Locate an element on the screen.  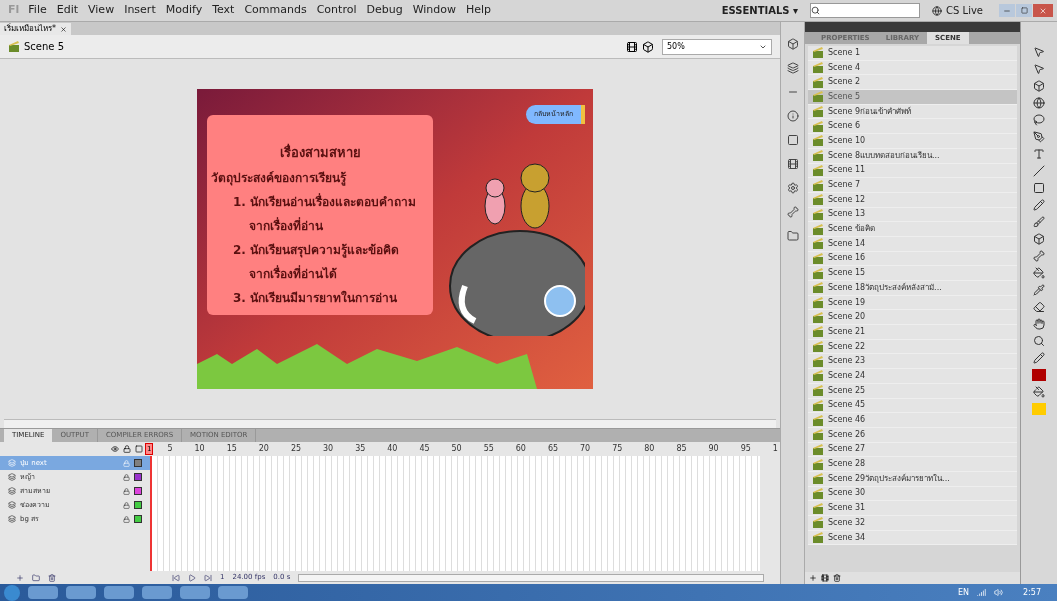
frame-number: 25 is located at coordinates (296, 449).